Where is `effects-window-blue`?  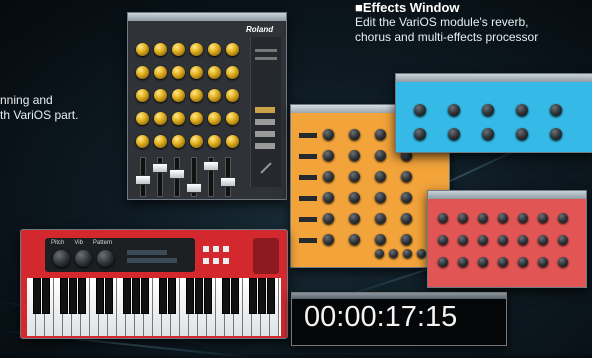
effects-window-blue is located at coordinates (493, 113).